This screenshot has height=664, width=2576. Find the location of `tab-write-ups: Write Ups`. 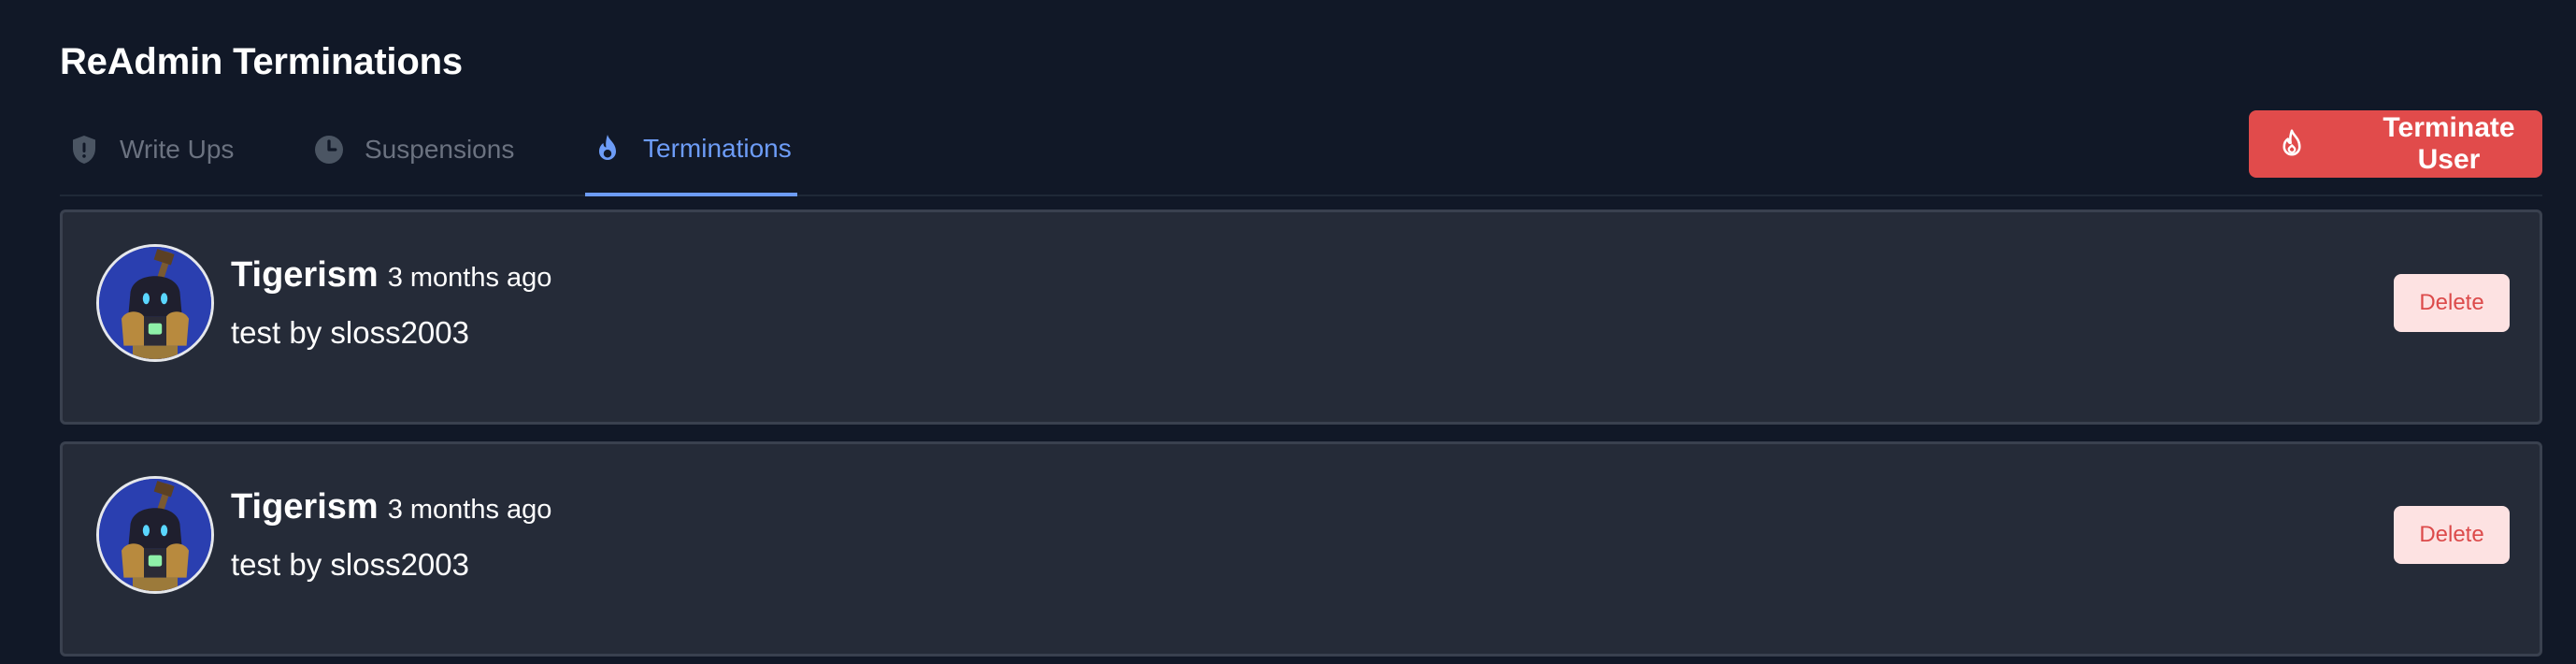

tab-write-ups: Write Ups is located at coordinates (150, 150).